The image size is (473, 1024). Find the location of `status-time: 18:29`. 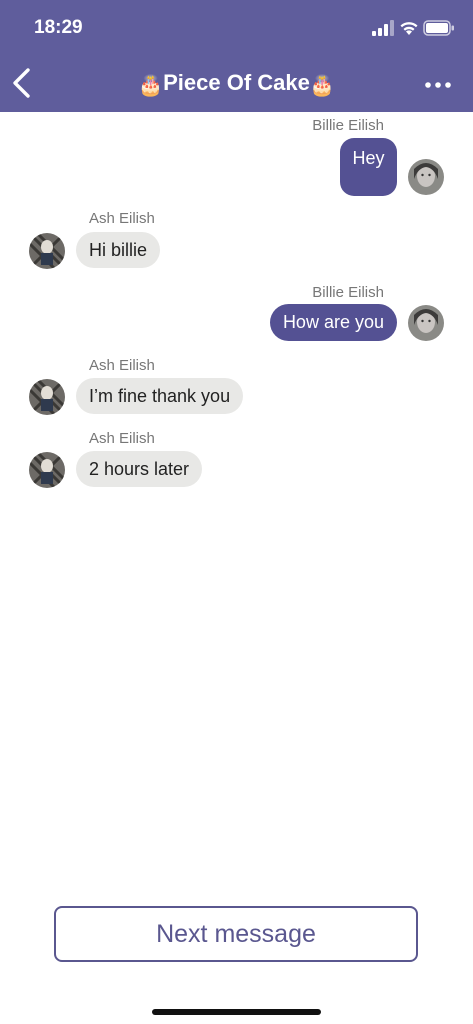

status-time: 18:29 is located at coordinates (58, 27).